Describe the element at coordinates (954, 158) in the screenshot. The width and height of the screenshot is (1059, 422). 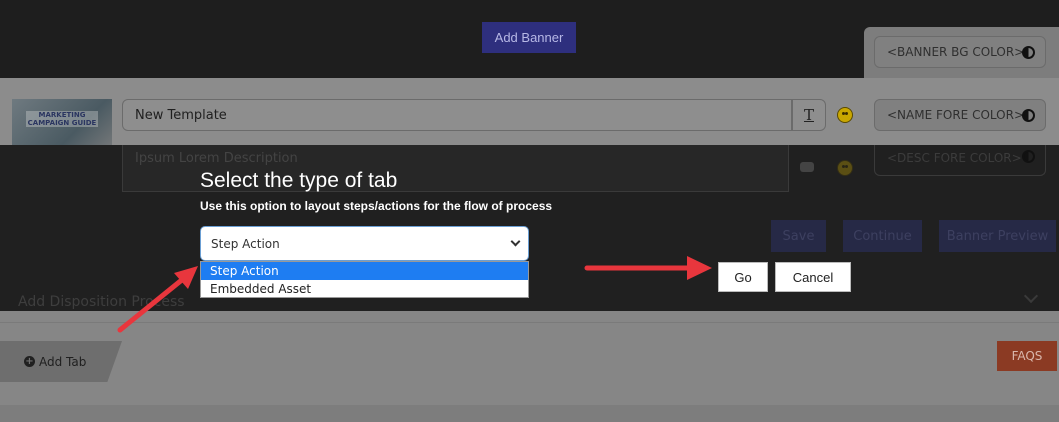
I see `desc-fore-color-label: <DESC FORE COLOR>` at that location.